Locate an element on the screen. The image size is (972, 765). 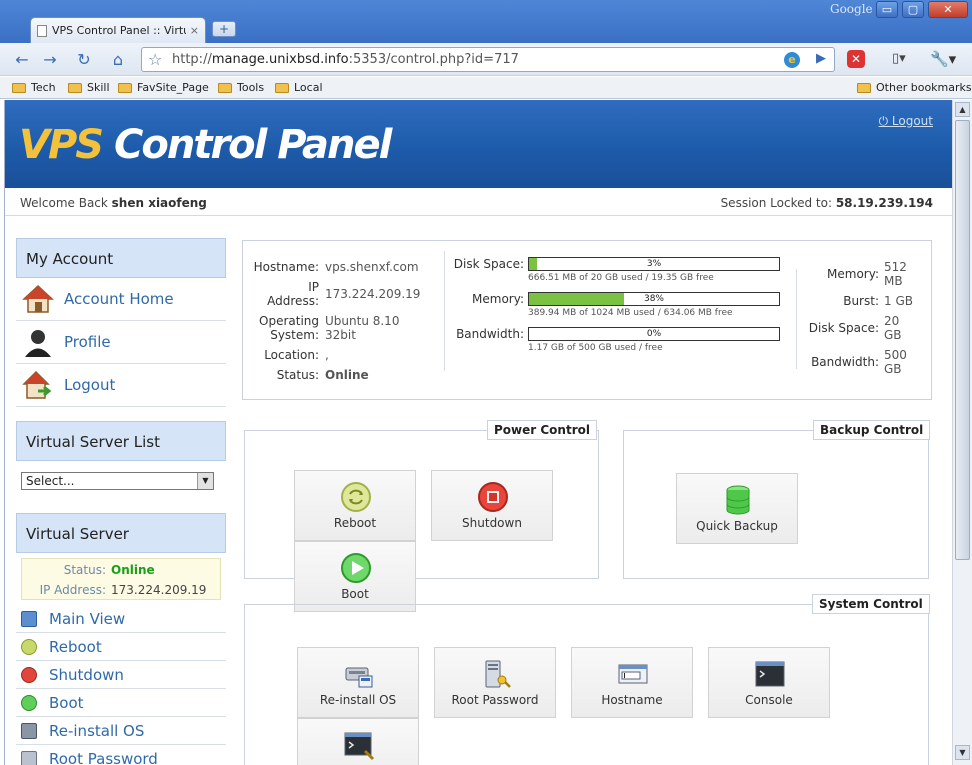
sidebar-root-password: Root Password is located at coordinates (121, 755).